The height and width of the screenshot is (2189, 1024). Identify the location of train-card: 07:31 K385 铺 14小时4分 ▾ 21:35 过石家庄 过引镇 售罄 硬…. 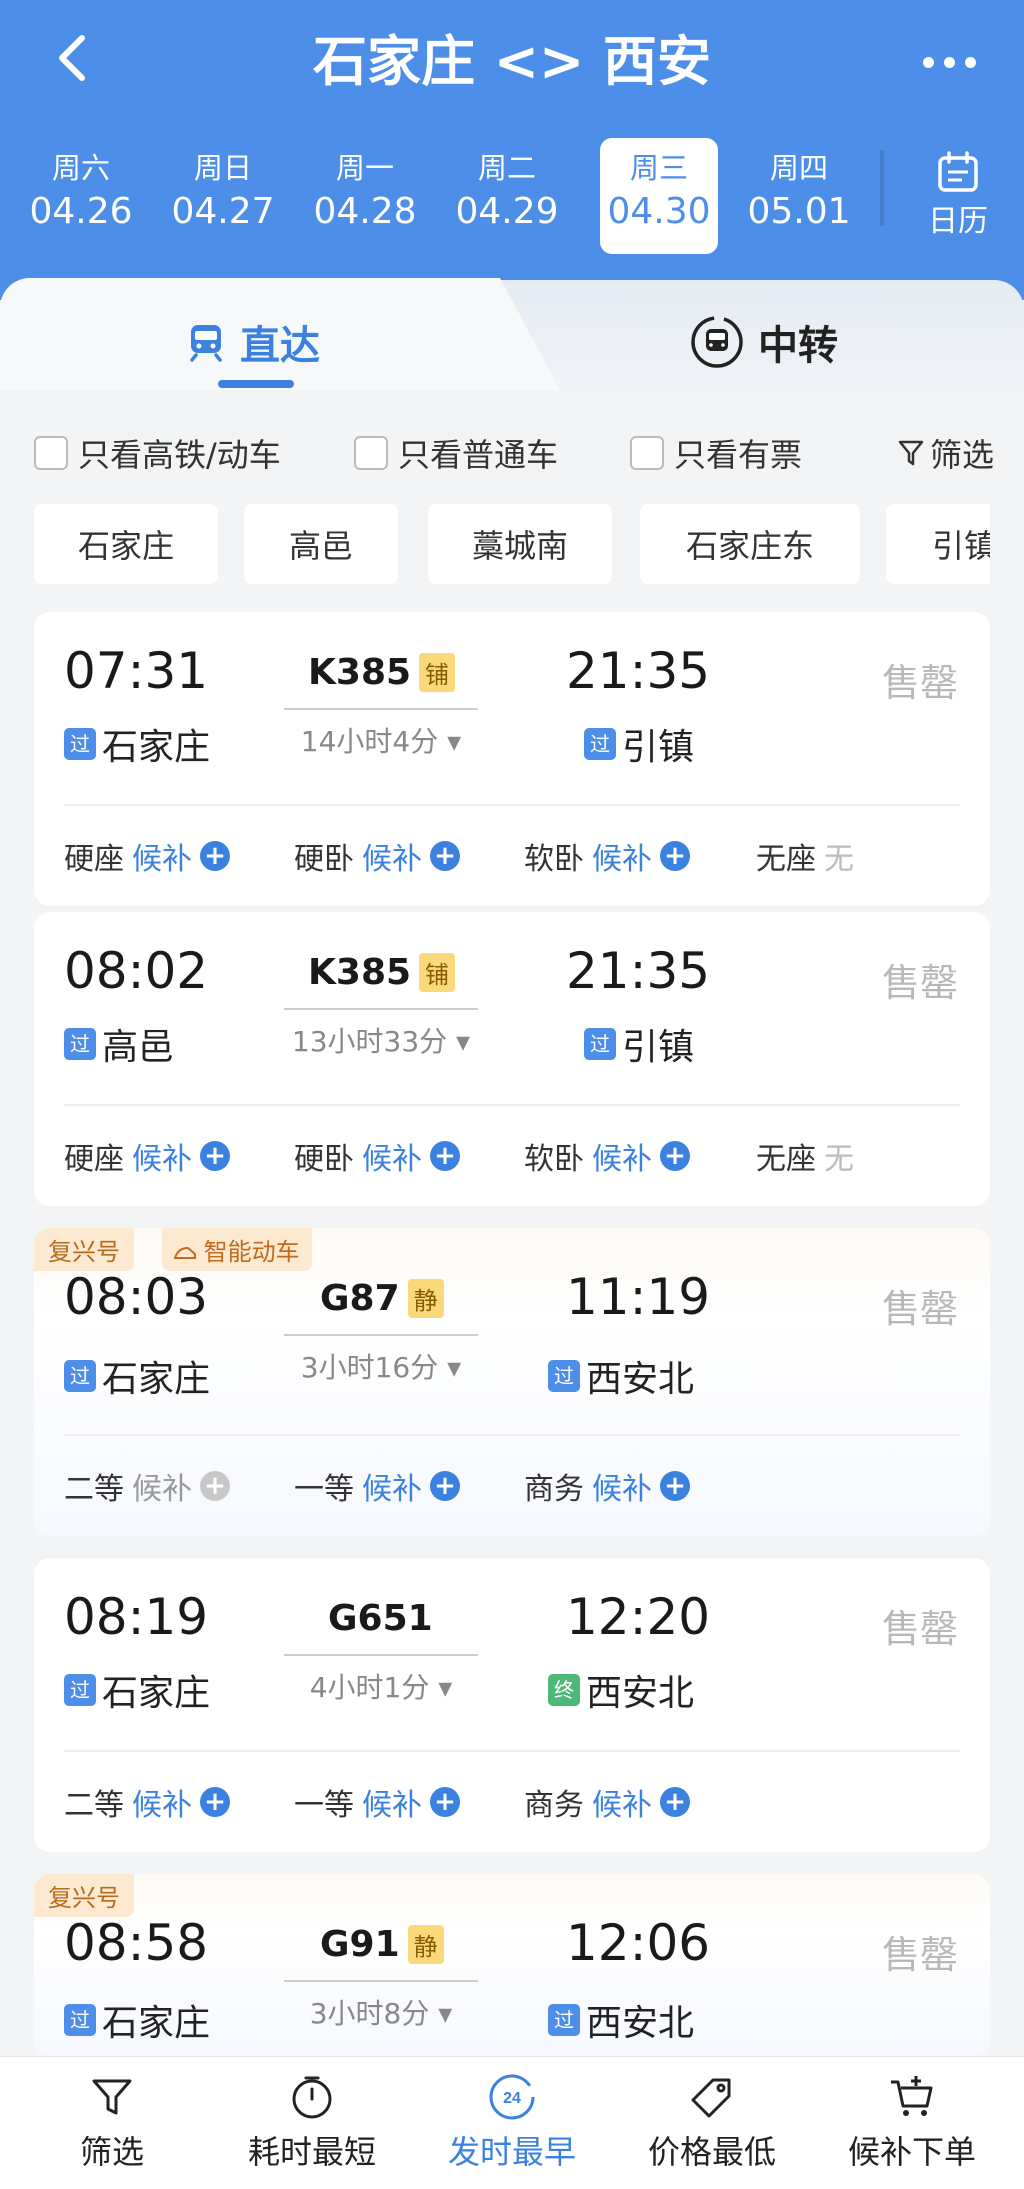
(512, 759).